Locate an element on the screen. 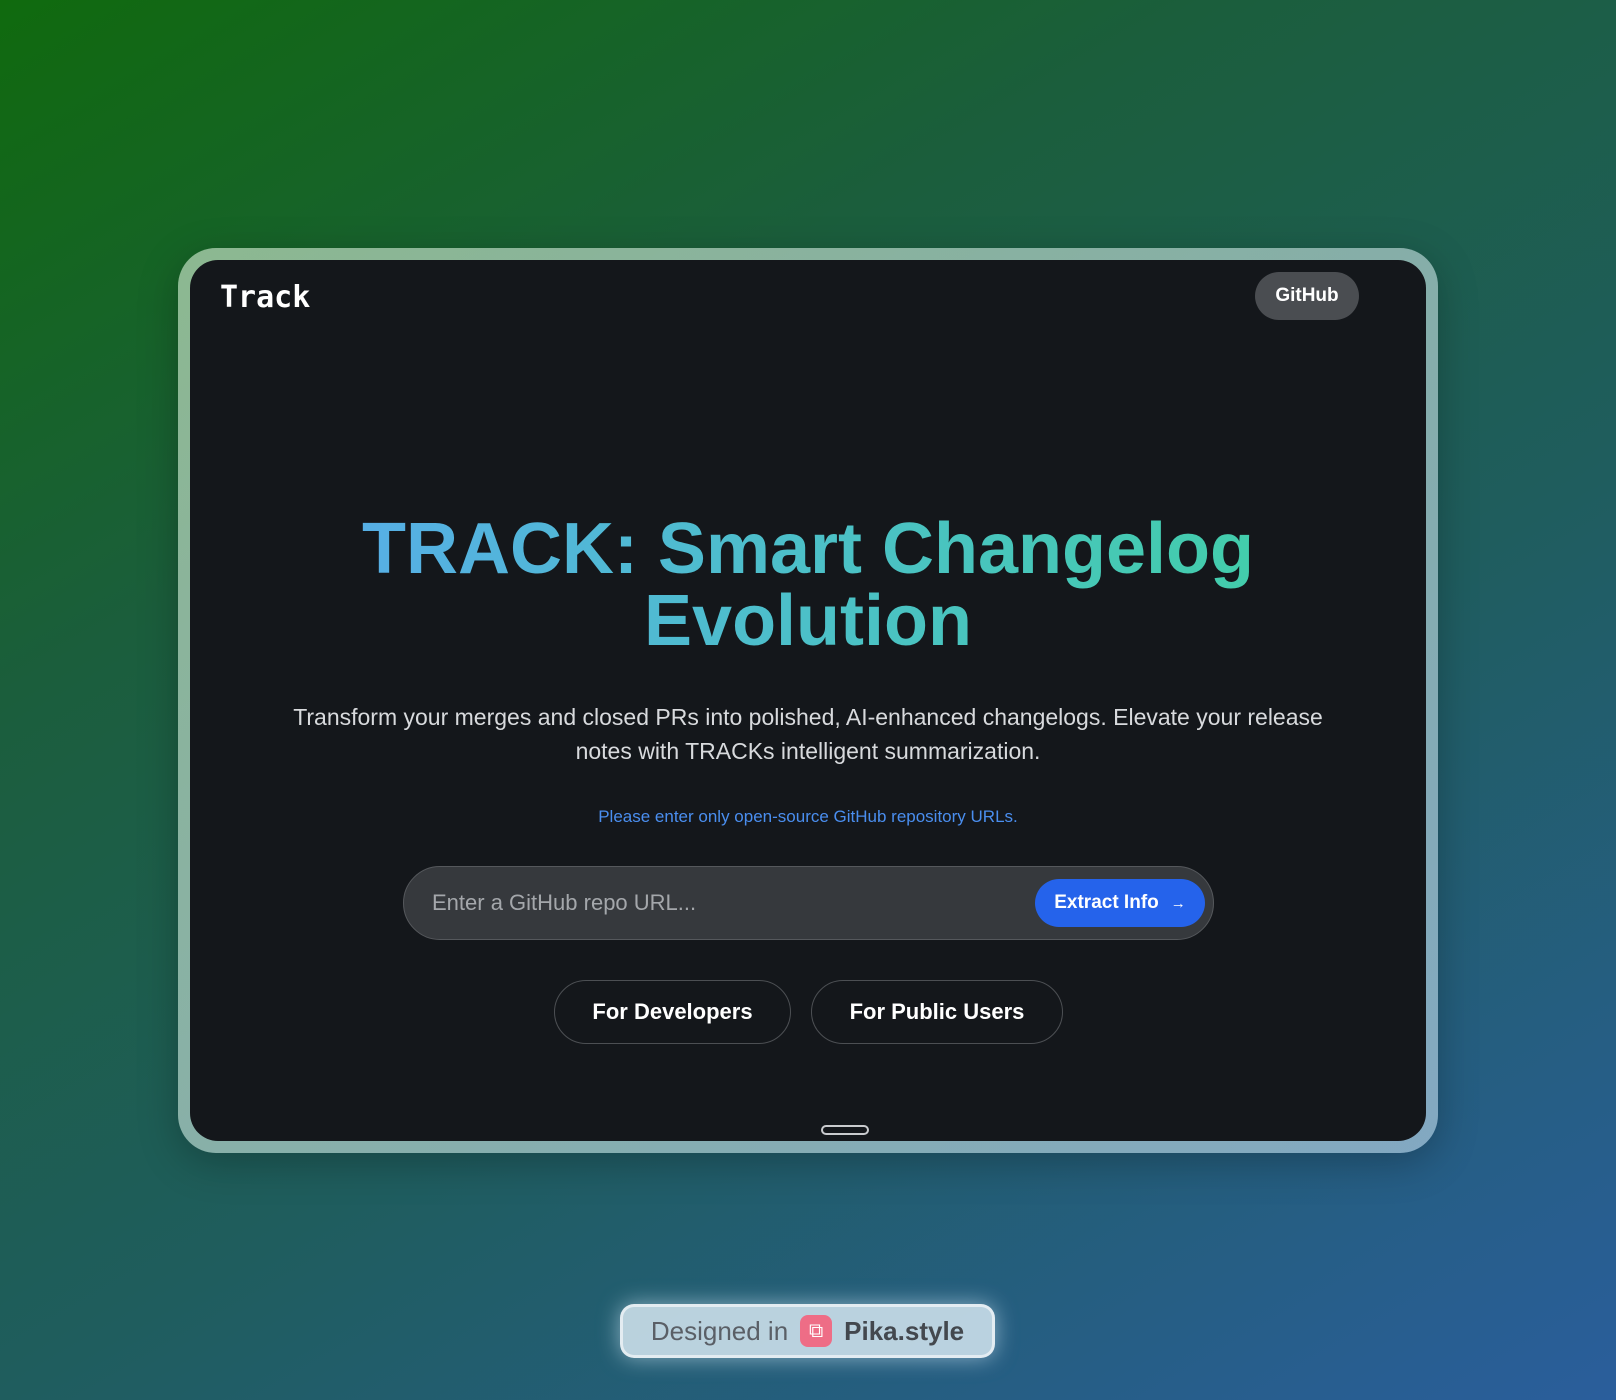 The width and height of the screenshot is (1616, 1400). extract-info-label: Extract Info is located at coordinates (1106, 902).